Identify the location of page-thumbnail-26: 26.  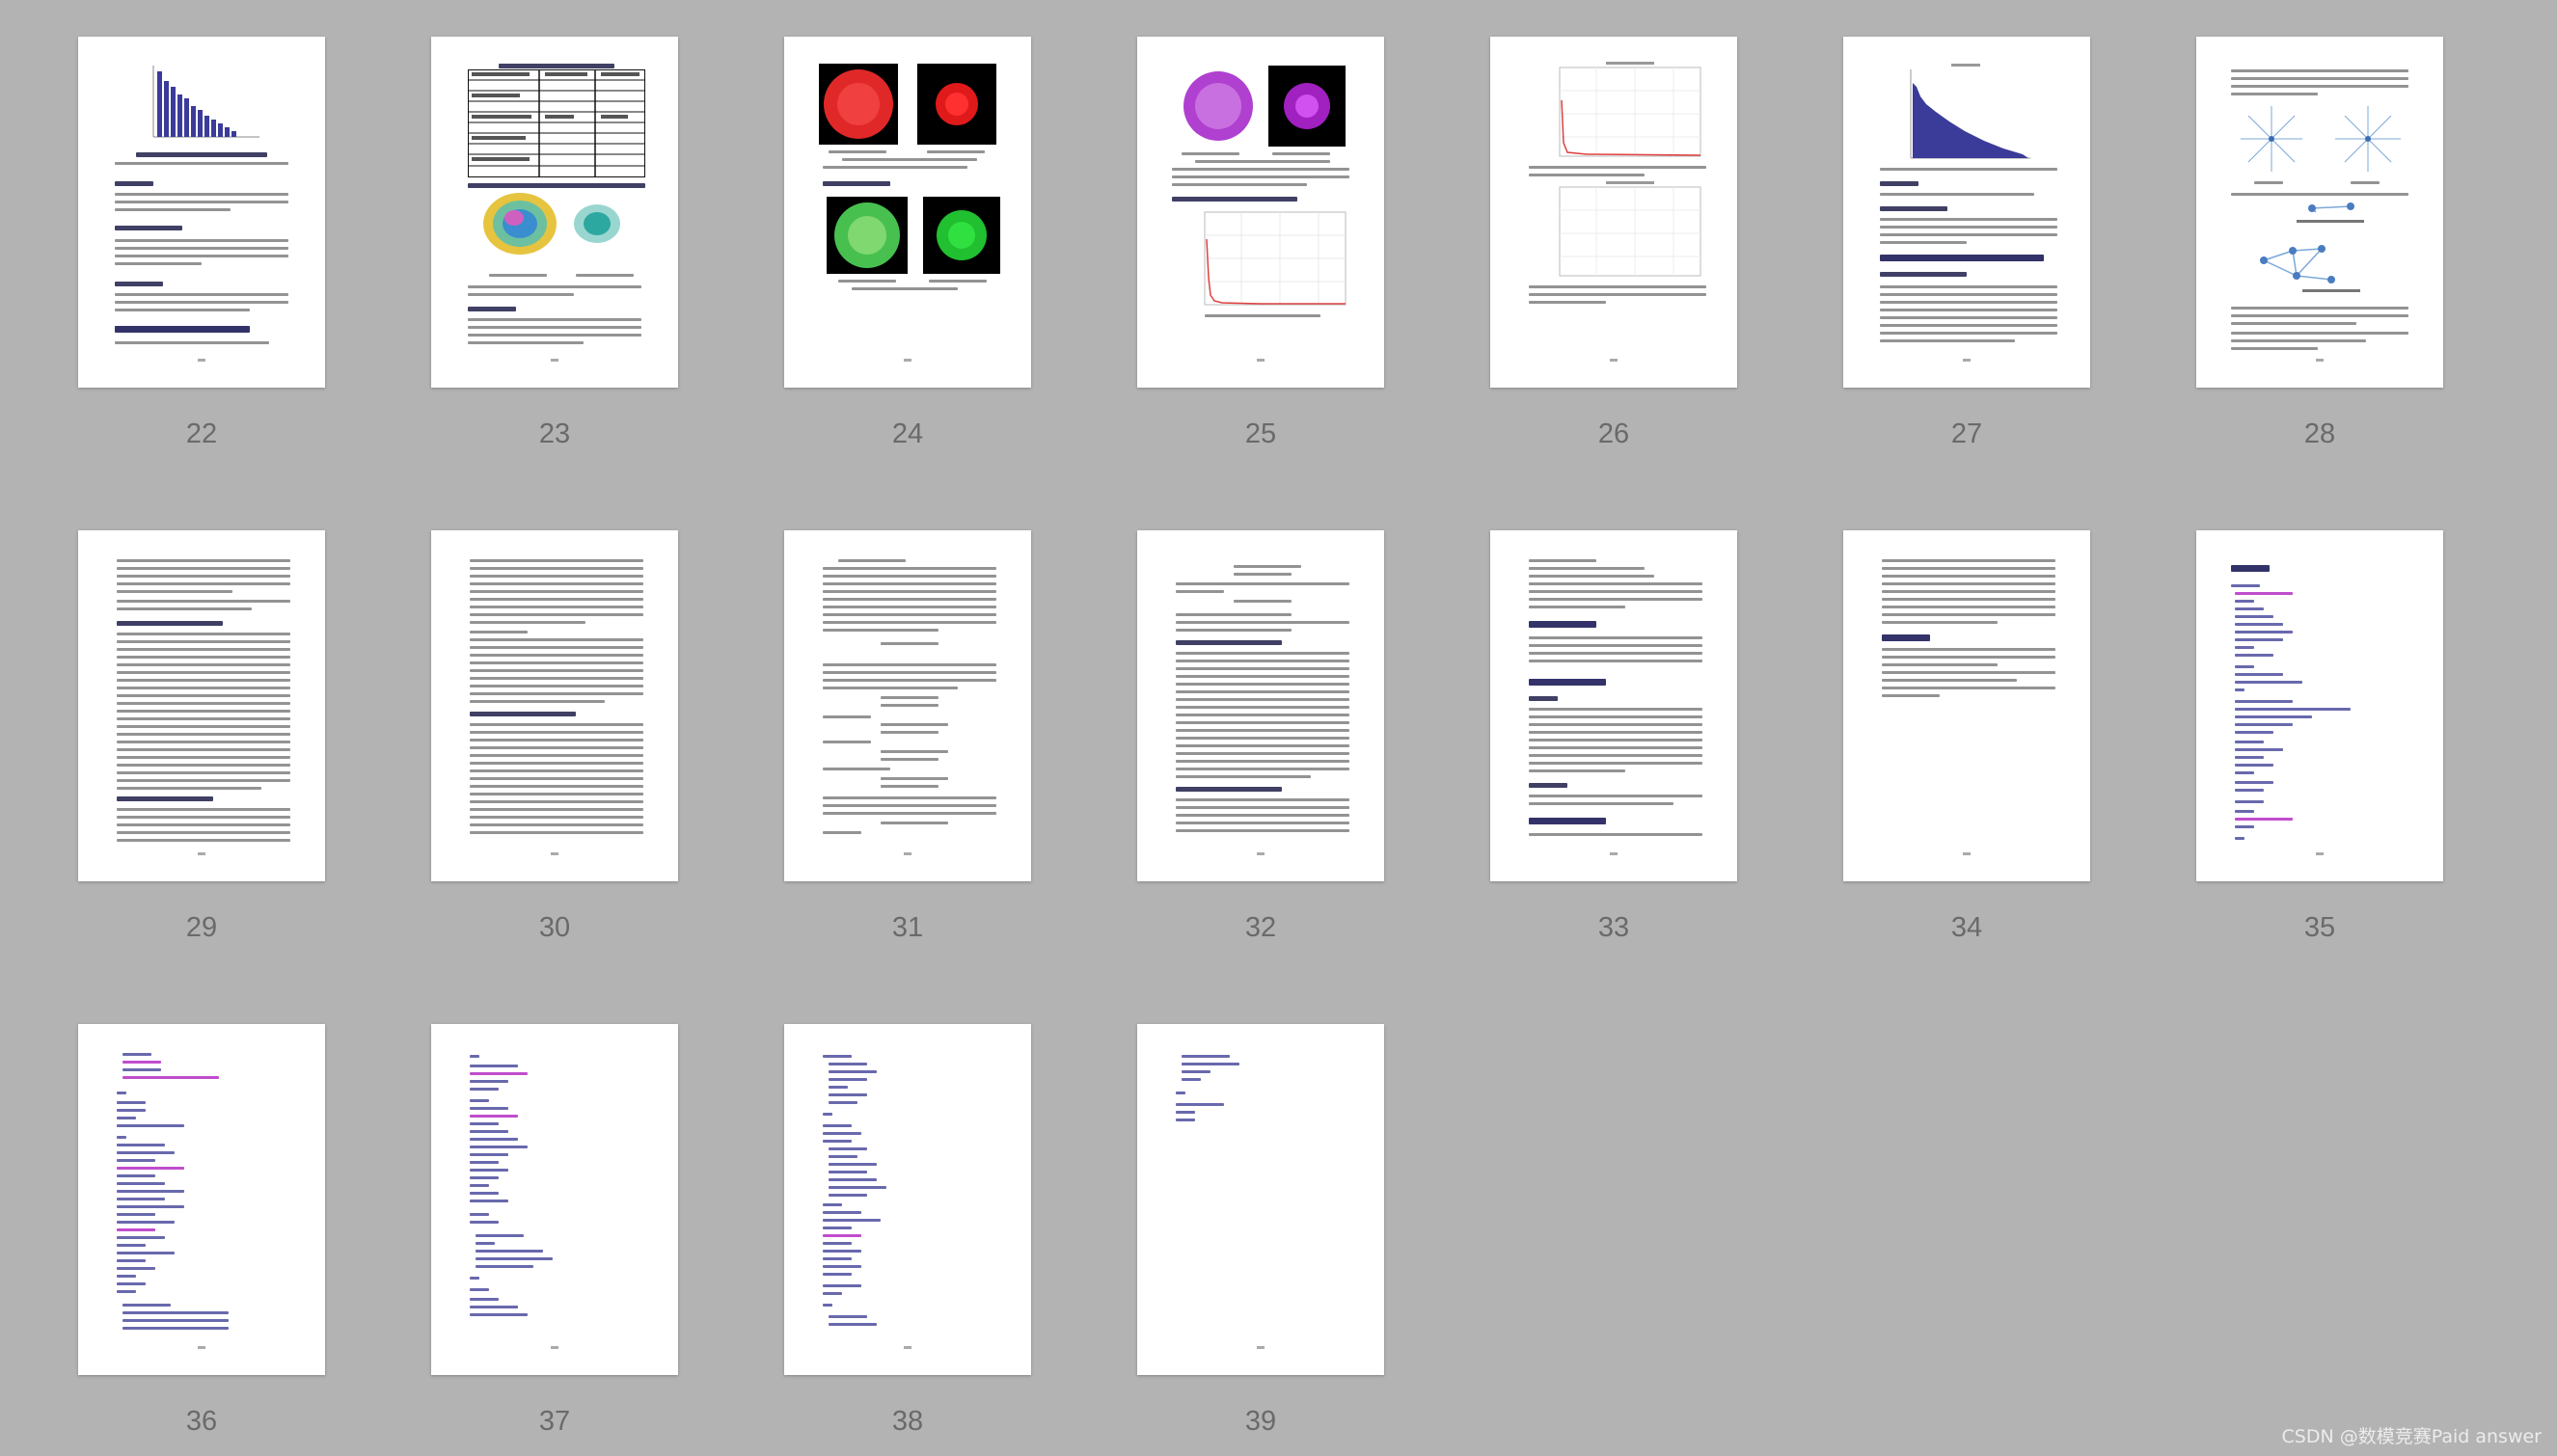
(1614, 243).